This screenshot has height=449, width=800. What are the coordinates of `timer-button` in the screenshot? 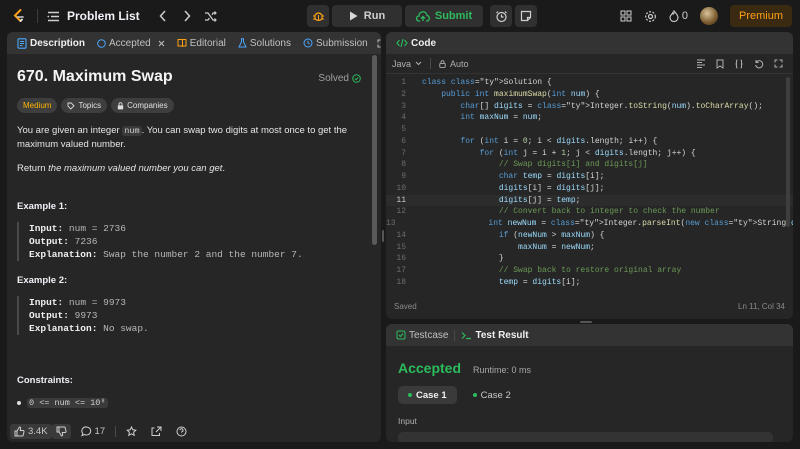 It's located at (501, 16).